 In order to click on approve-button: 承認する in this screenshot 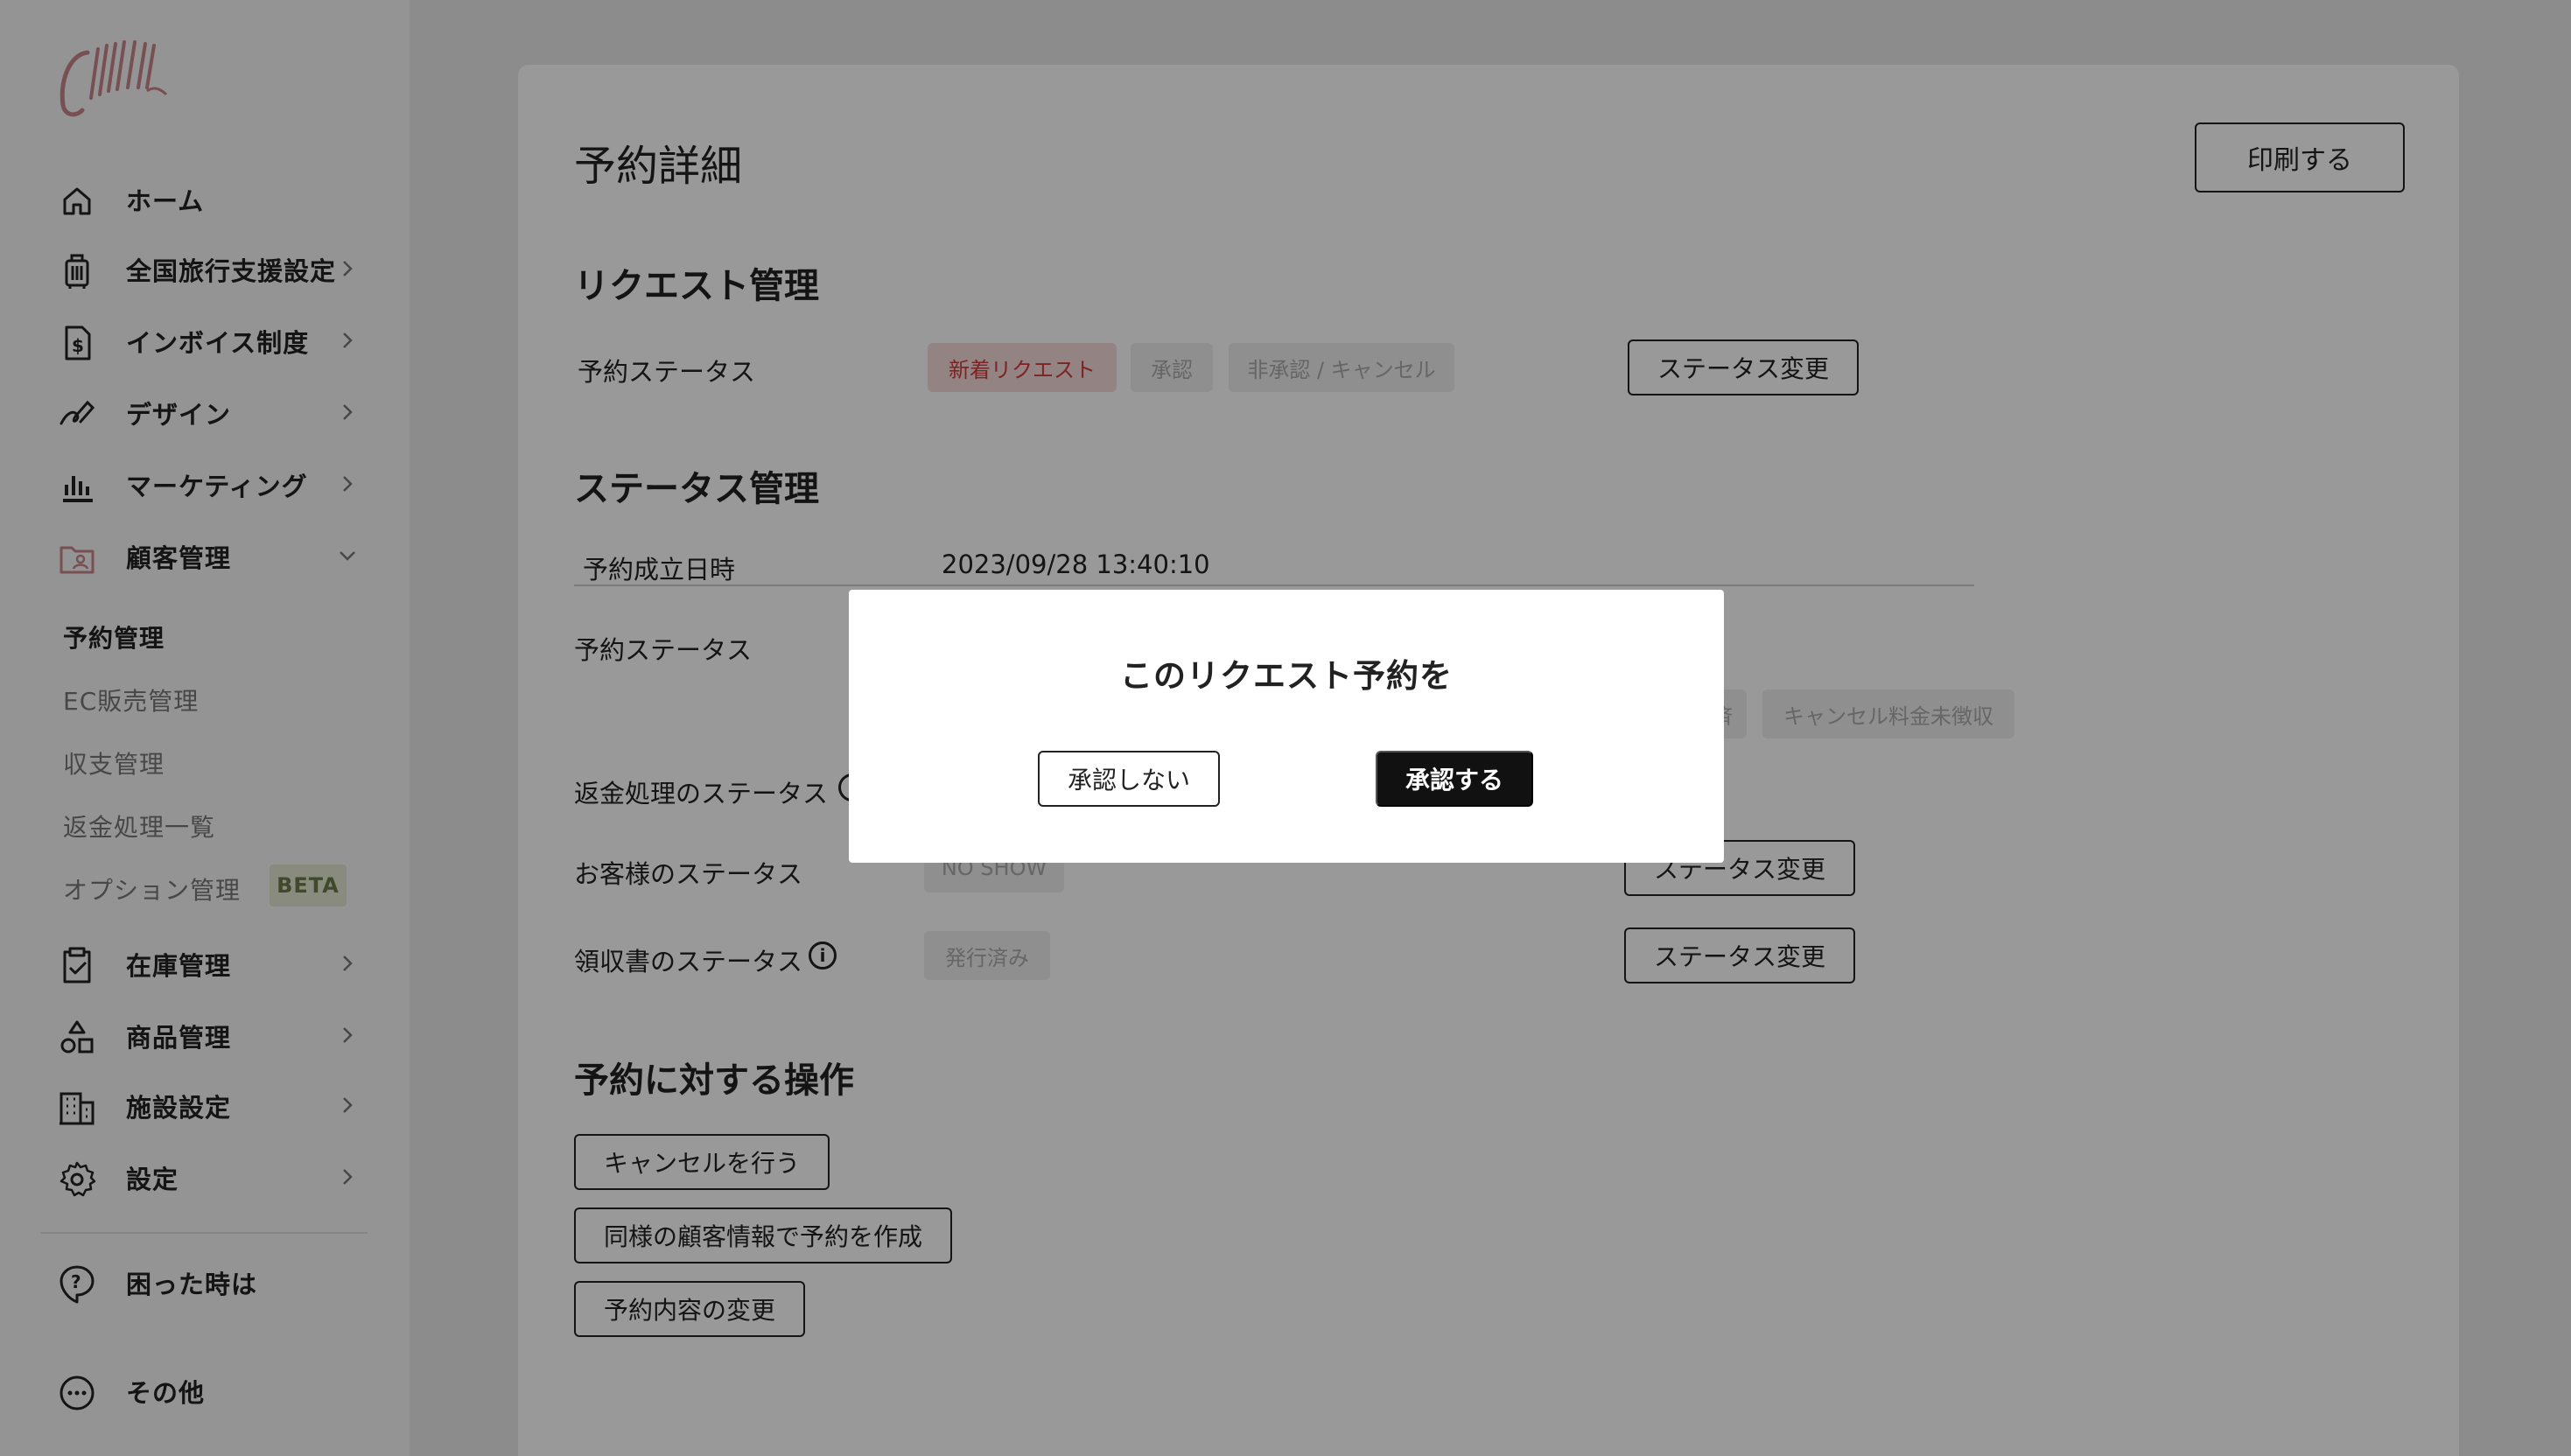, I will do `click(1454, 779)`.